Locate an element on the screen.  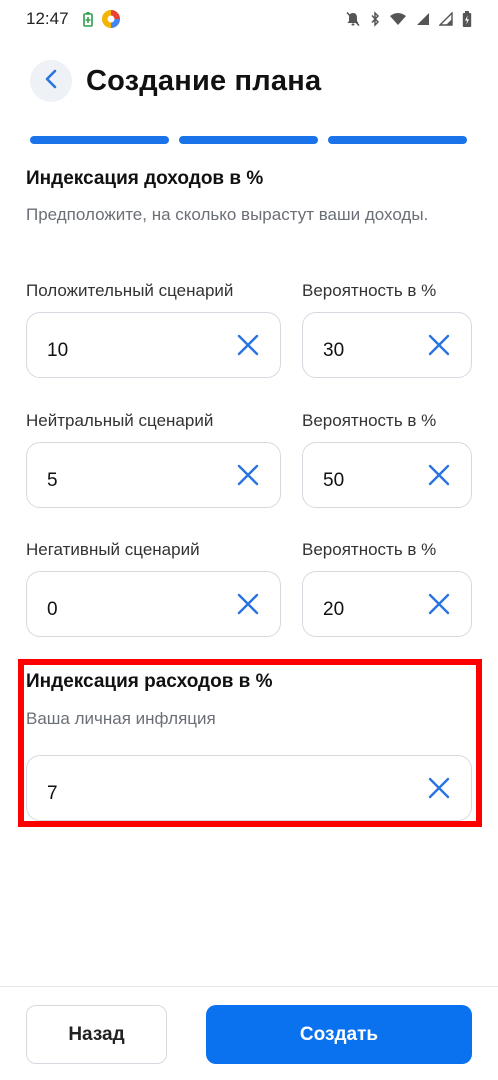
progress-steps is located at coordinates (248, 140).